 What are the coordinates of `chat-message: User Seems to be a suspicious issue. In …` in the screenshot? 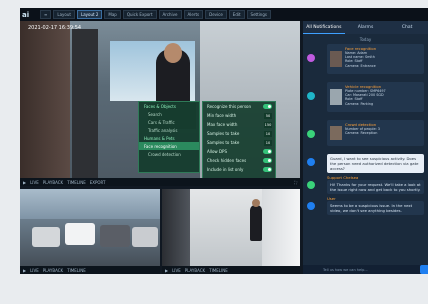 It's located at (365, 205).